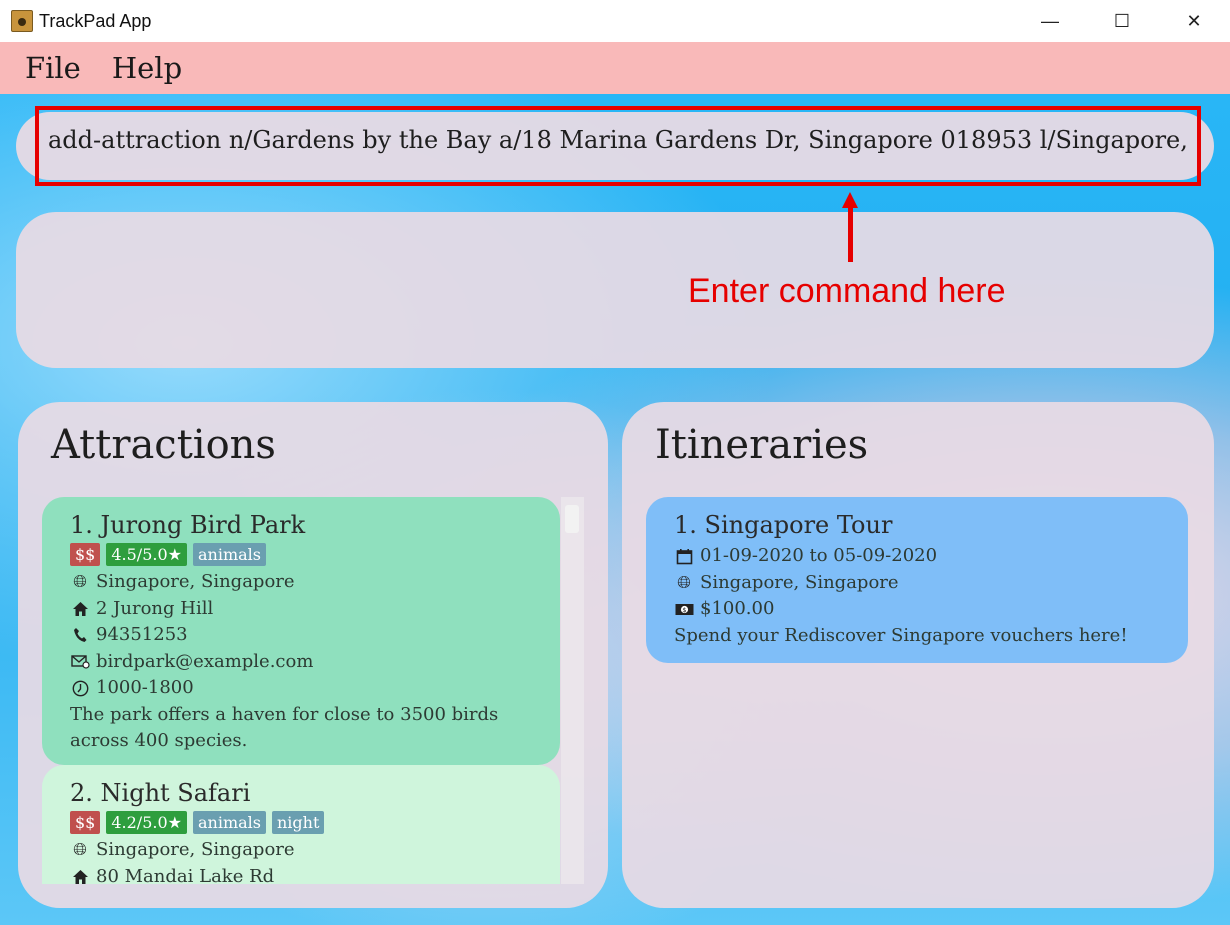 Image resolution: width=1230 pixels, height=925 pixels. Describe the element at coordinates (298, 822) in the screenshot. I see `tag-badge: night` at that location.